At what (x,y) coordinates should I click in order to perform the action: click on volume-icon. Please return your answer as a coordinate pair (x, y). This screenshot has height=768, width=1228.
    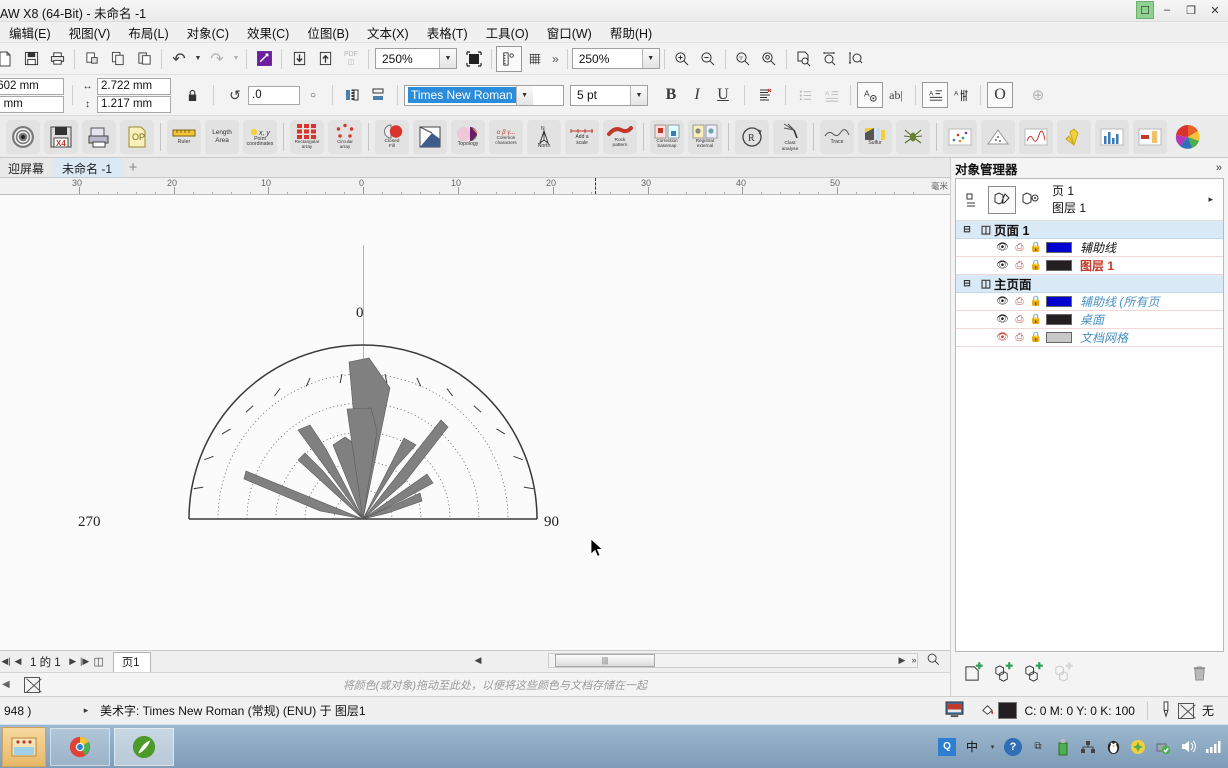
    Looking at the image, I should click on (1188, 747).